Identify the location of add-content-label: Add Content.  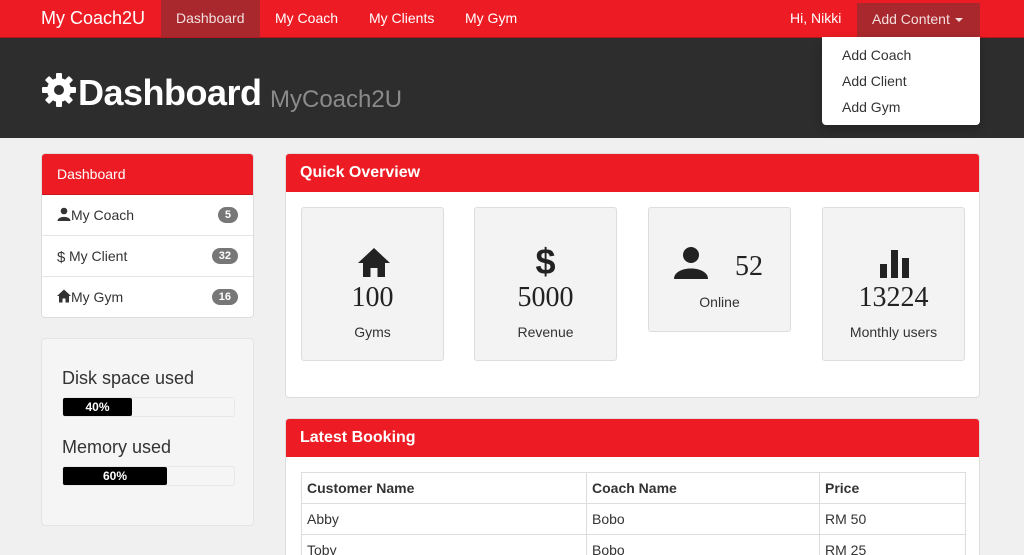
(911, 19).